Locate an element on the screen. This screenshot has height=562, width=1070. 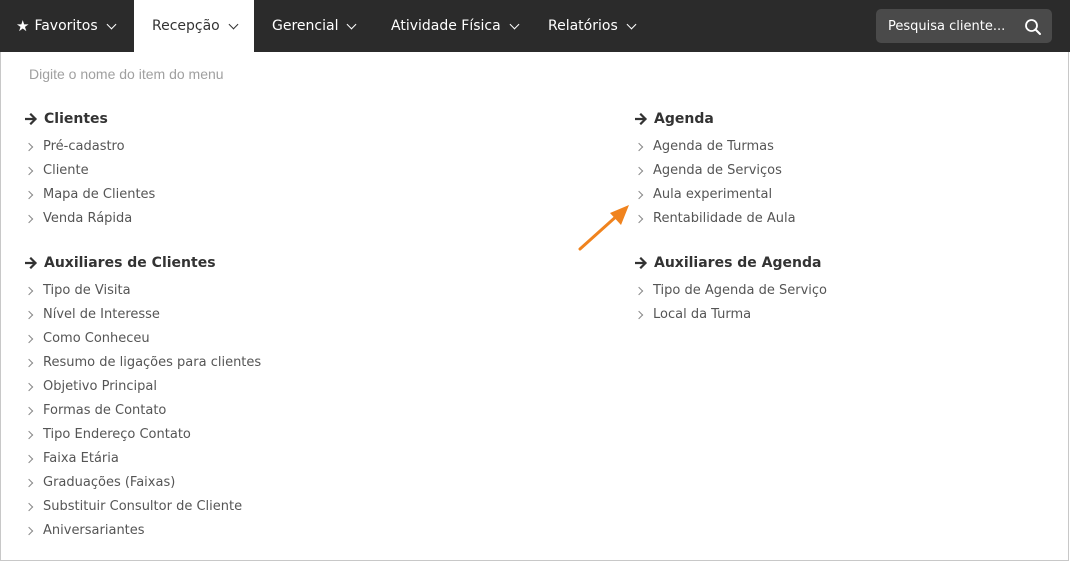
menu-item-label: Venda Rápida is located at coordinates (88, 218).